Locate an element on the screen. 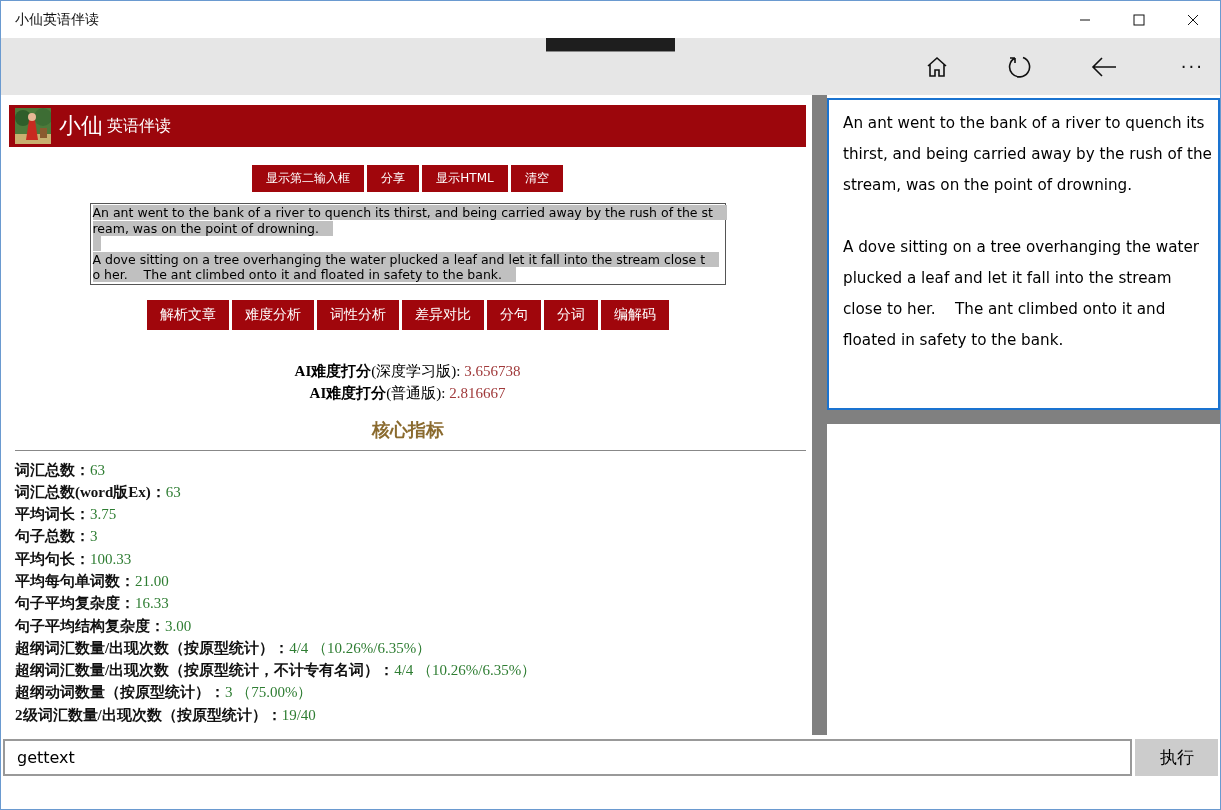 The height and width of the screenshot is (810, 1221). back-icon is located at coordinates (1103, 66).